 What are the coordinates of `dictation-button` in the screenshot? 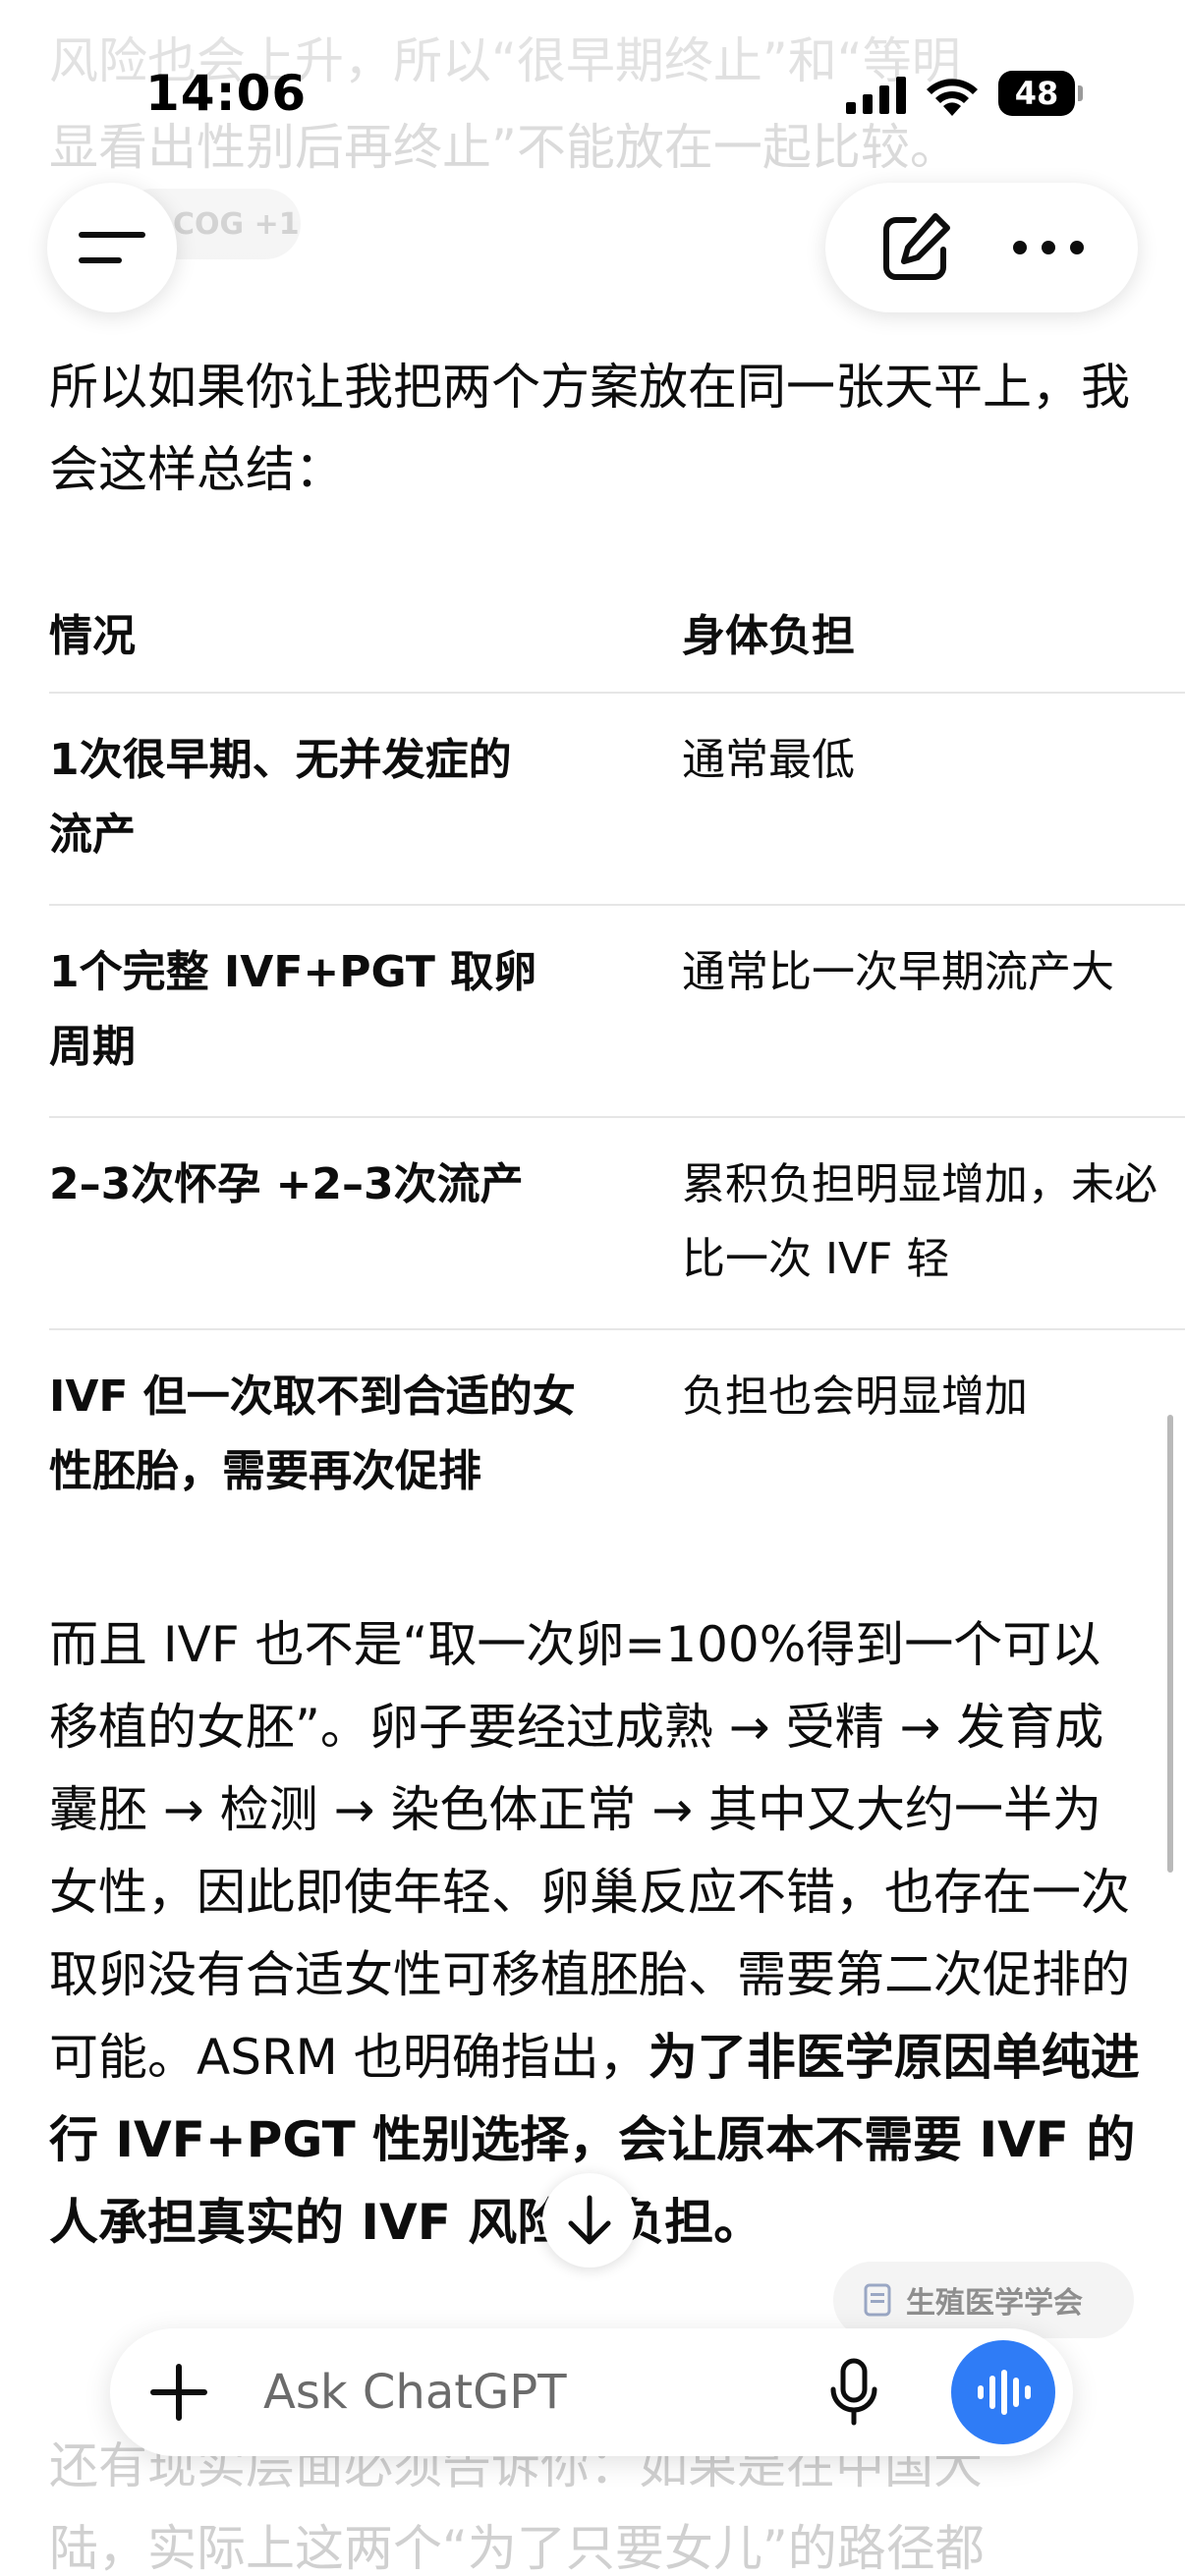 It's located at (854, 2392).